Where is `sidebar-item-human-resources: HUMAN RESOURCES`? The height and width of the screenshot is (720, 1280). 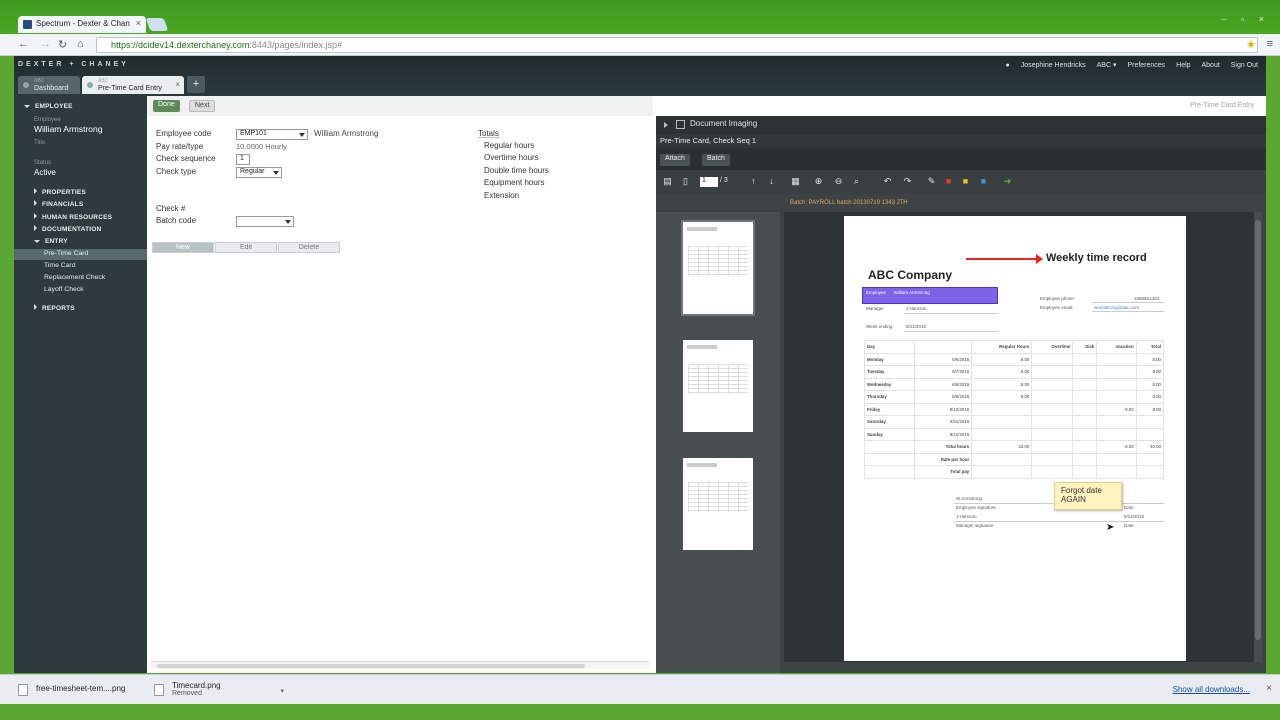 sidebar-item-human-resources: HUMAN RESOURCES is located at coordinates (73, 217).